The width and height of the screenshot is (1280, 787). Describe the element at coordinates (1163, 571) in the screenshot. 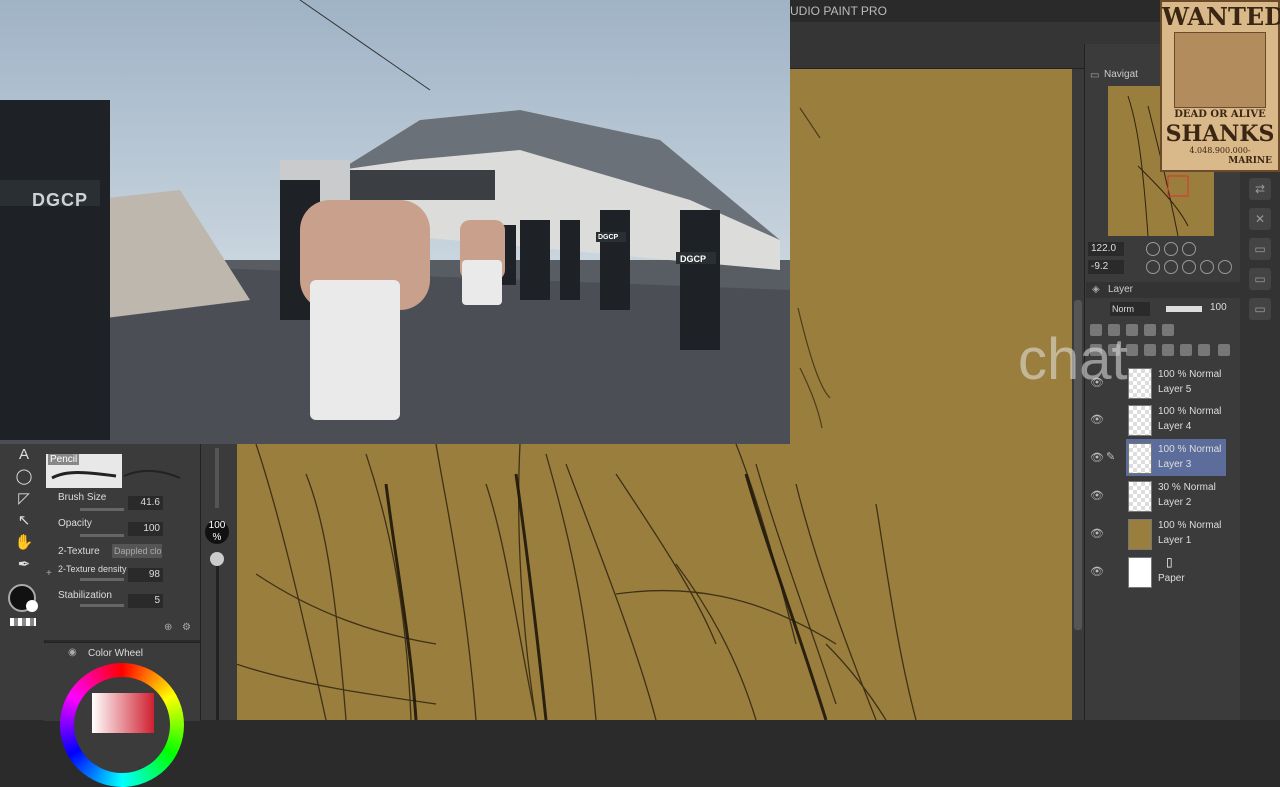

I see `layer-row-paper: 👁 ▯ Paper` at that location.